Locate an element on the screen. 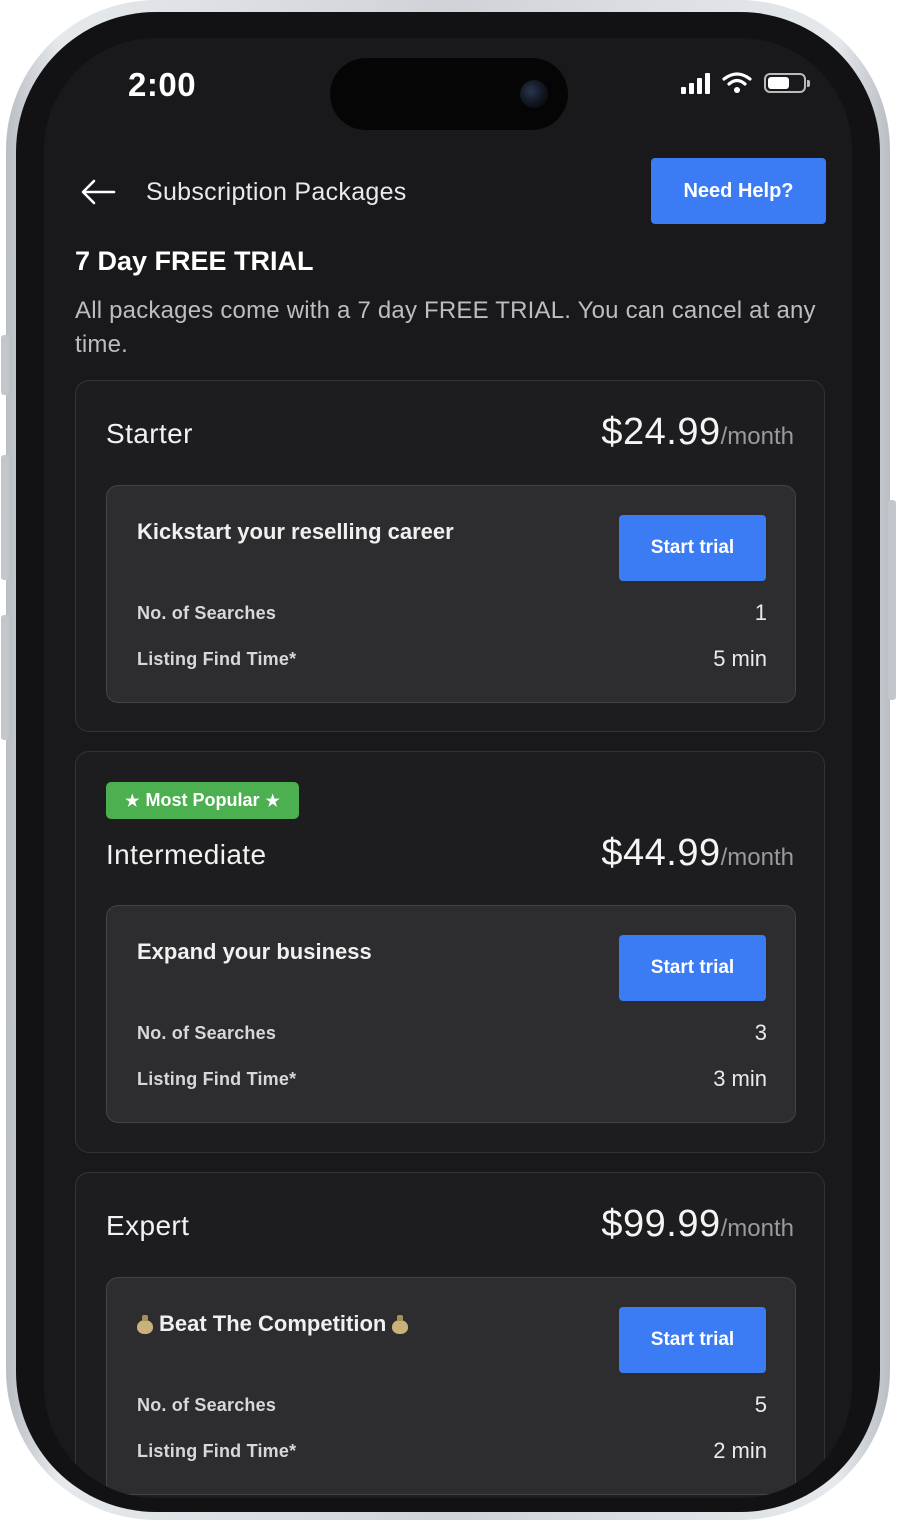 This screenshot has width=897, height=1520. plan-tagline: Expand your business is located at coordinates (254, 952).